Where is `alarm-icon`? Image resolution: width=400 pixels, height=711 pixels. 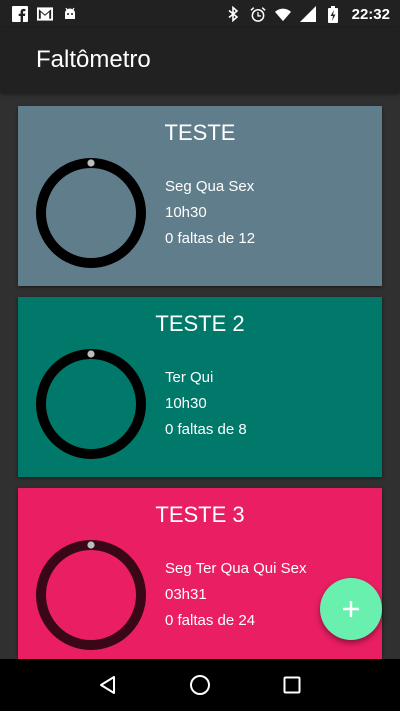
alarm-icon is located at coordinates (258, 14).